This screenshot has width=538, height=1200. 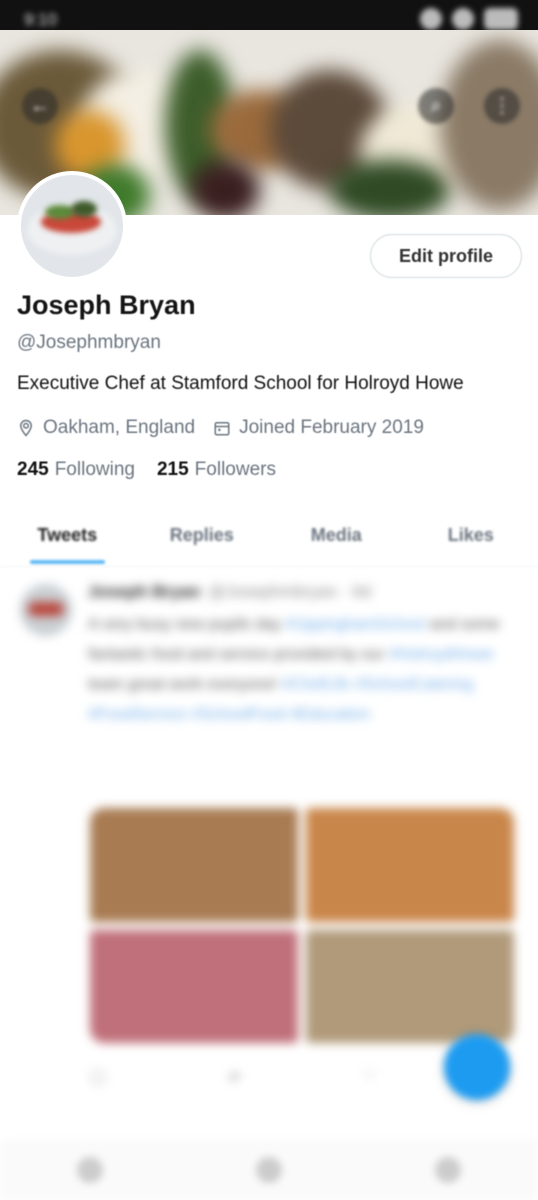 What do you see at coordinates (33, 469) in the screenshot?
I see `following-count: 245` at bounding box center [33, 469].